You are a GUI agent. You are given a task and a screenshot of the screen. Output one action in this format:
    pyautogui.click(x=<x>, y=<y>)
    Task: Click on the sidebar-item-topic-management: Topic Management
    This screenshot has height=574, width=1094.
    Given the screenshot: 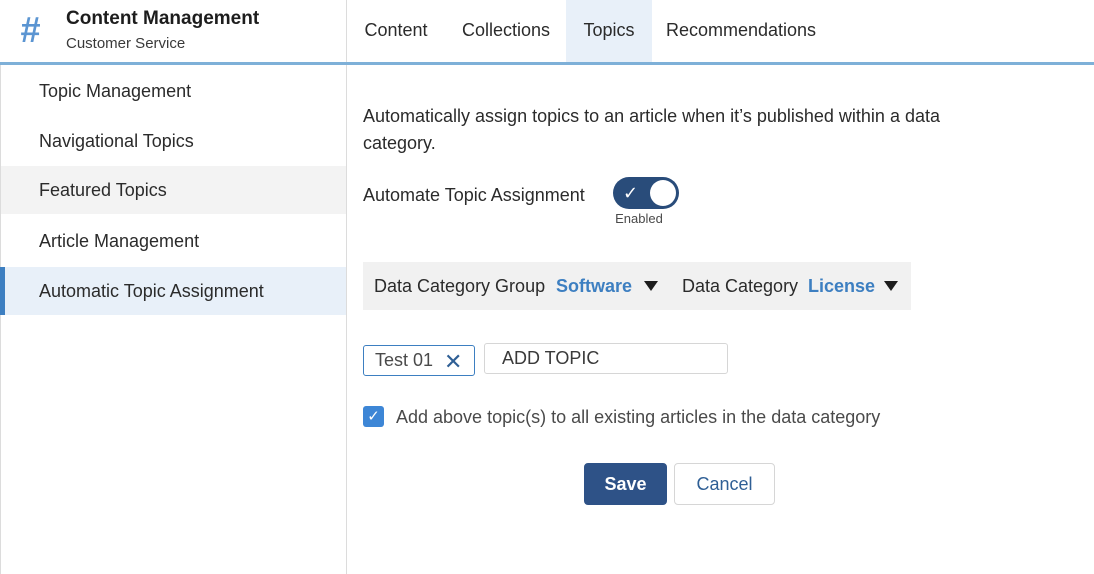 What is the action you would take?
    pyautogui.click(x=173, y=91)
    